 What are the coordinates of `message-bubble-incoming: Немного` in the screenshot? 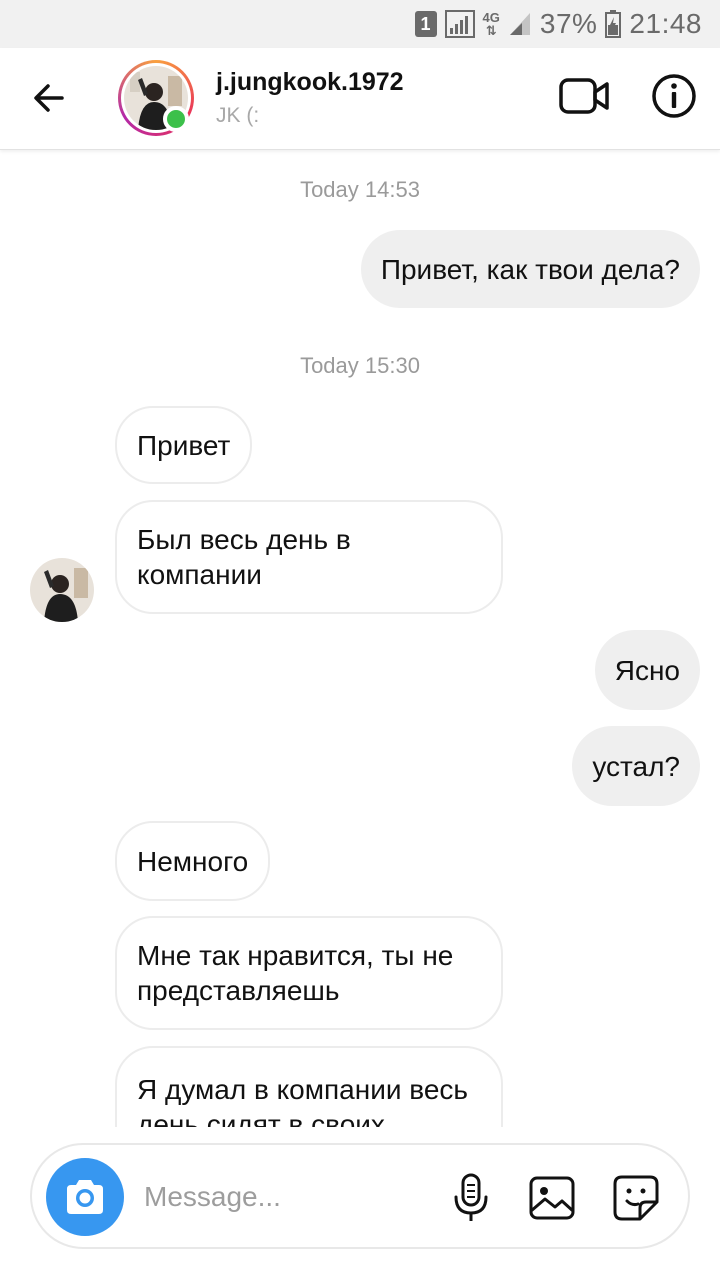 It's located at (193, 861).